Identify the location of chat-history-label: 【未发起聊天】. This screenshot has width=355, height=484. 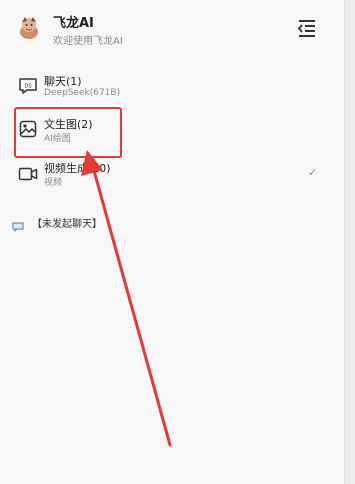
(67, 224).